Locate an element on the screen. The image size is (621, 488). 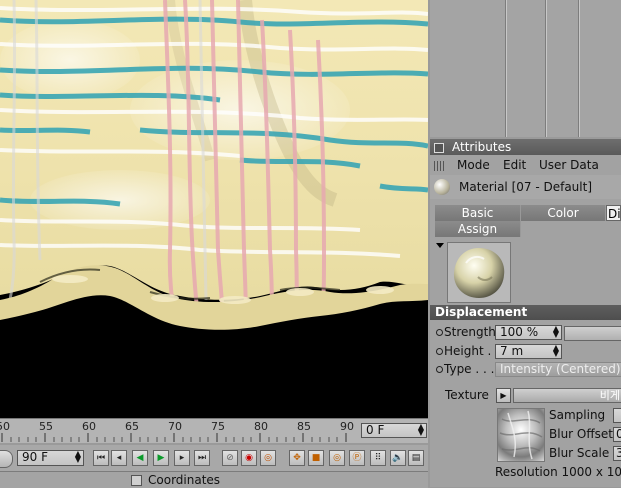
blur-offset-label: Blur Offset is located at coordinates (581, 434).